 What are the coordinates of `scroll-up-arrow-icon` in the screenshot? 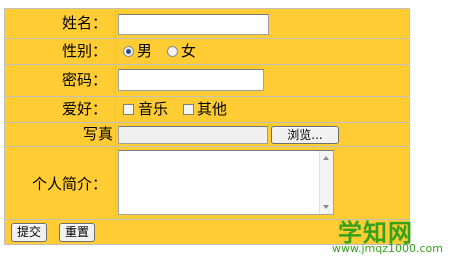 It's located at (326, 158).